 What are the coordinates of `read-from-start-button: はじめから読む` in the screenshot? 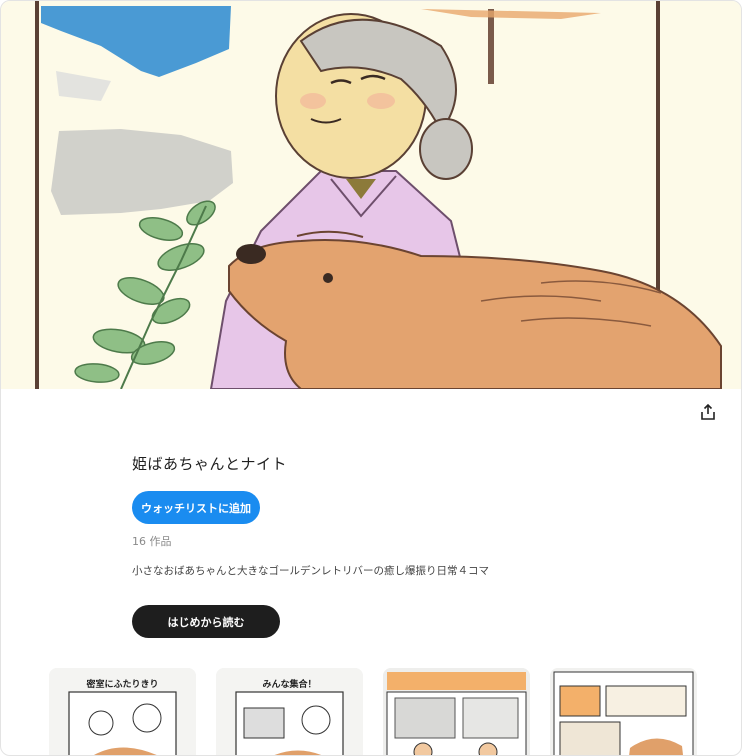 It's located at (206, 621).